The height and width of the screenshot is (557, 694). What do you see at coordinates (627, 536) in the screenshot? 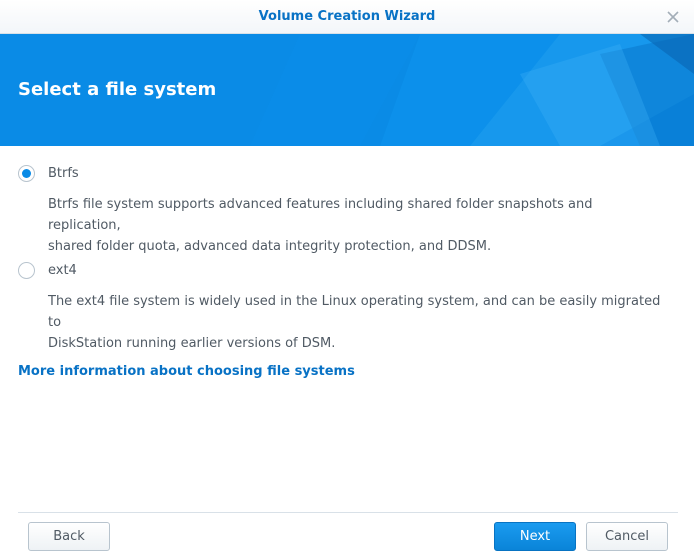
I see `cancel-button: Cancel` at bounding box center [627, 536].